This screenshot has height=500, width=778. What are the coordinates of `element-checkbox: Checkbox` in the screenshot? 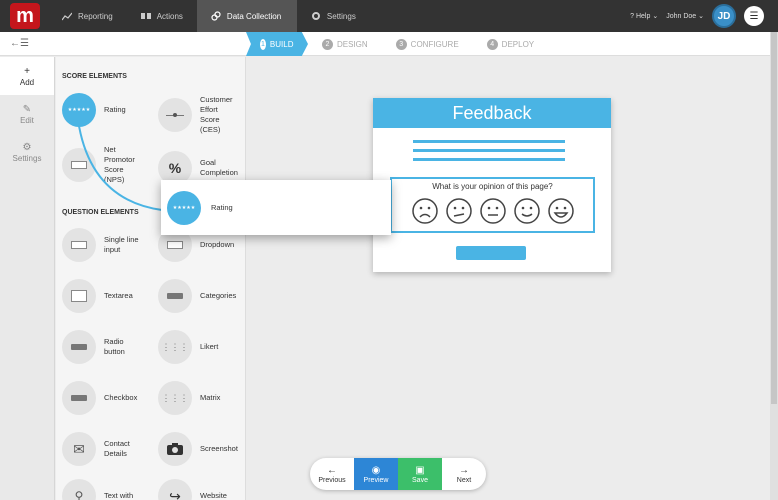 It's located at (109, 398).